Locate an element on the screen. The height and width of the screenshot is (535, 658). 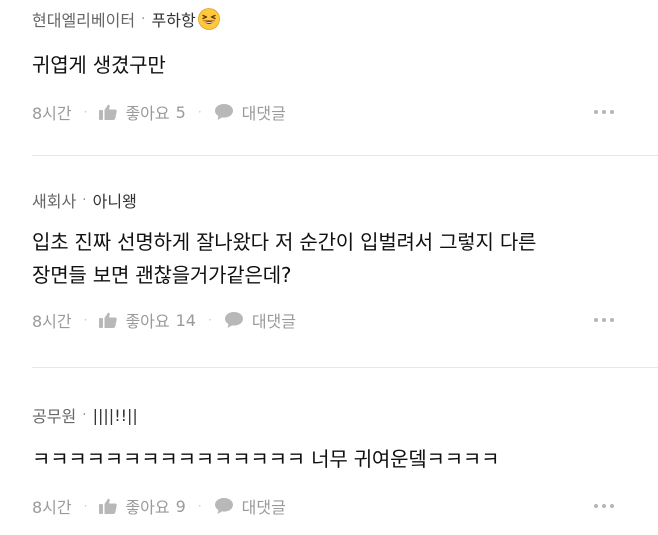
comment-text-line: 입초 진짜 선명하게 잘나왔다 저 순간이 입벌려서 그렇지 다른 is located at coordinates (284, 242).